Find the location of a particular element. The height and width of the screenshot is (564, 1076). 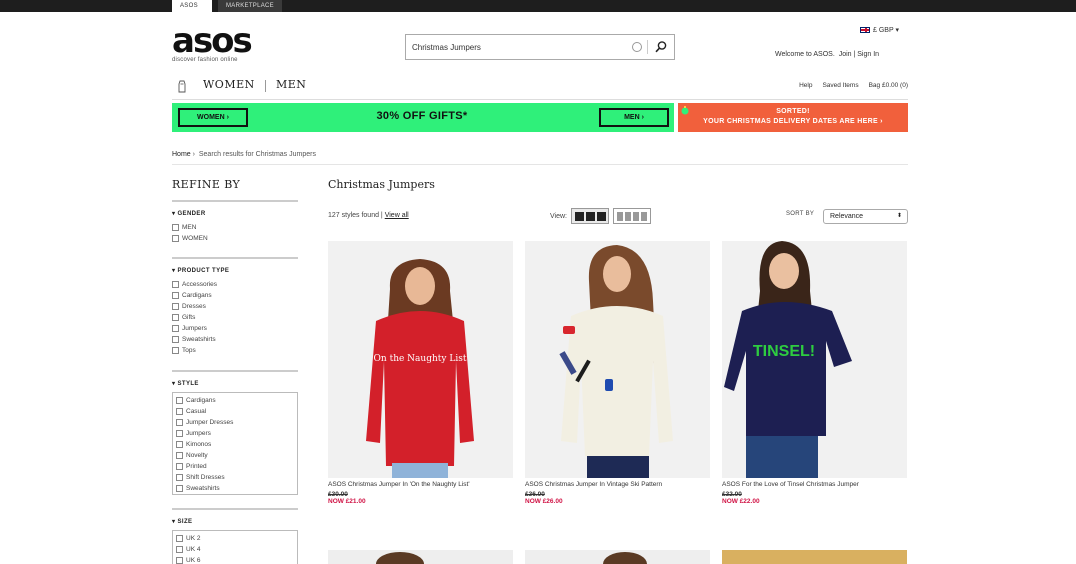

promo-women-button: WOMEN › is located at coordinates (213, 117).